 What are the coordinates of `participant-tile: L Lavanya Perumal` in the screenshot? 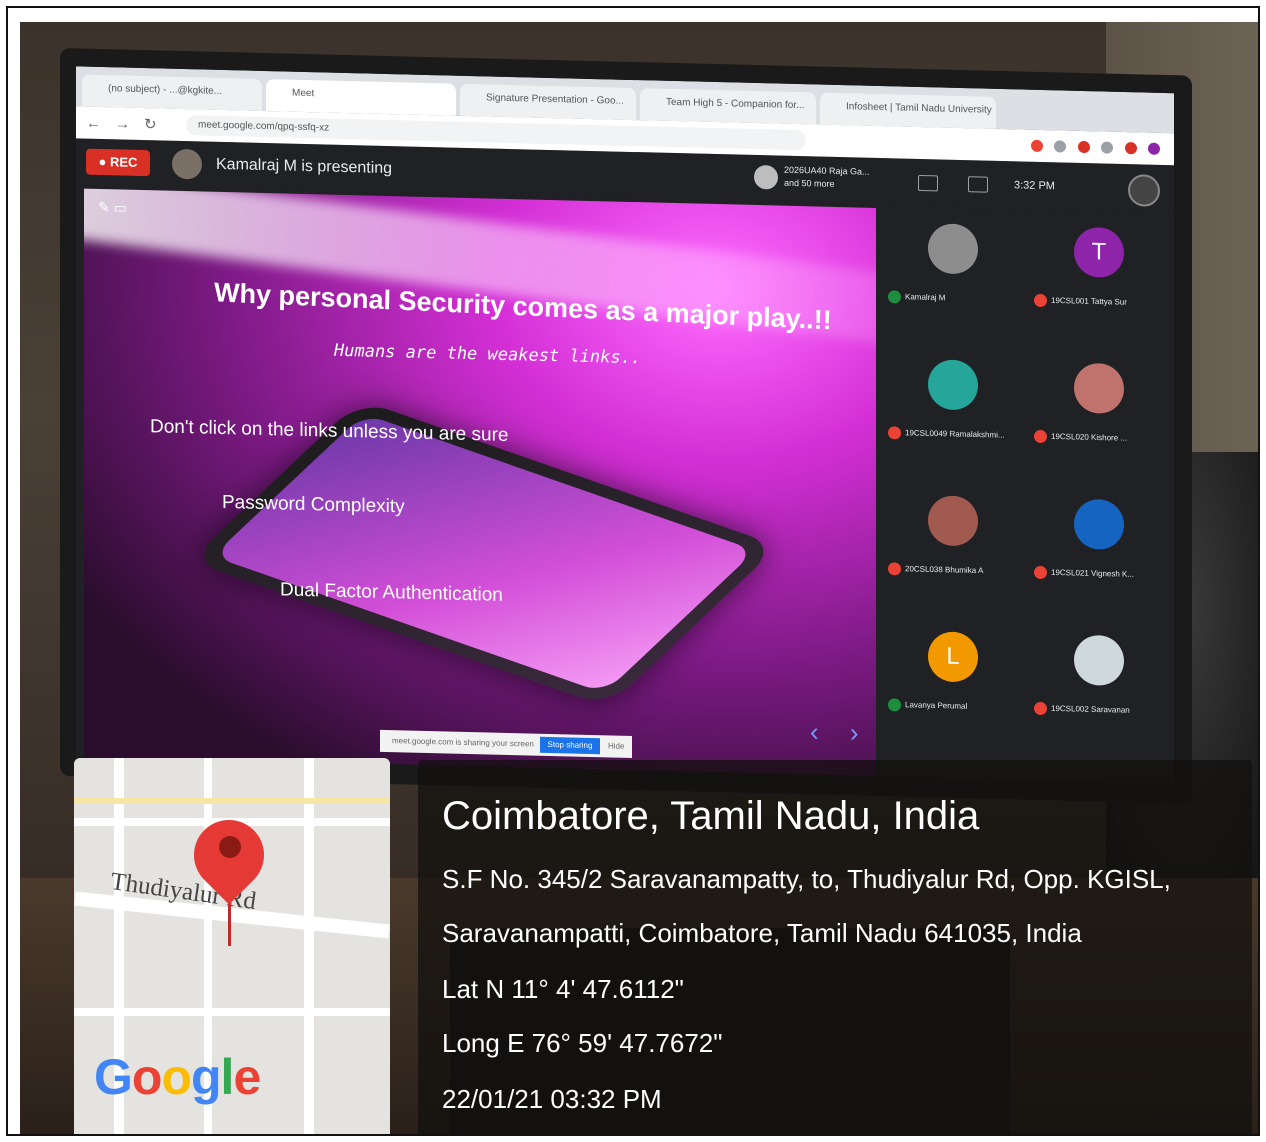 It's located at (952, 682).